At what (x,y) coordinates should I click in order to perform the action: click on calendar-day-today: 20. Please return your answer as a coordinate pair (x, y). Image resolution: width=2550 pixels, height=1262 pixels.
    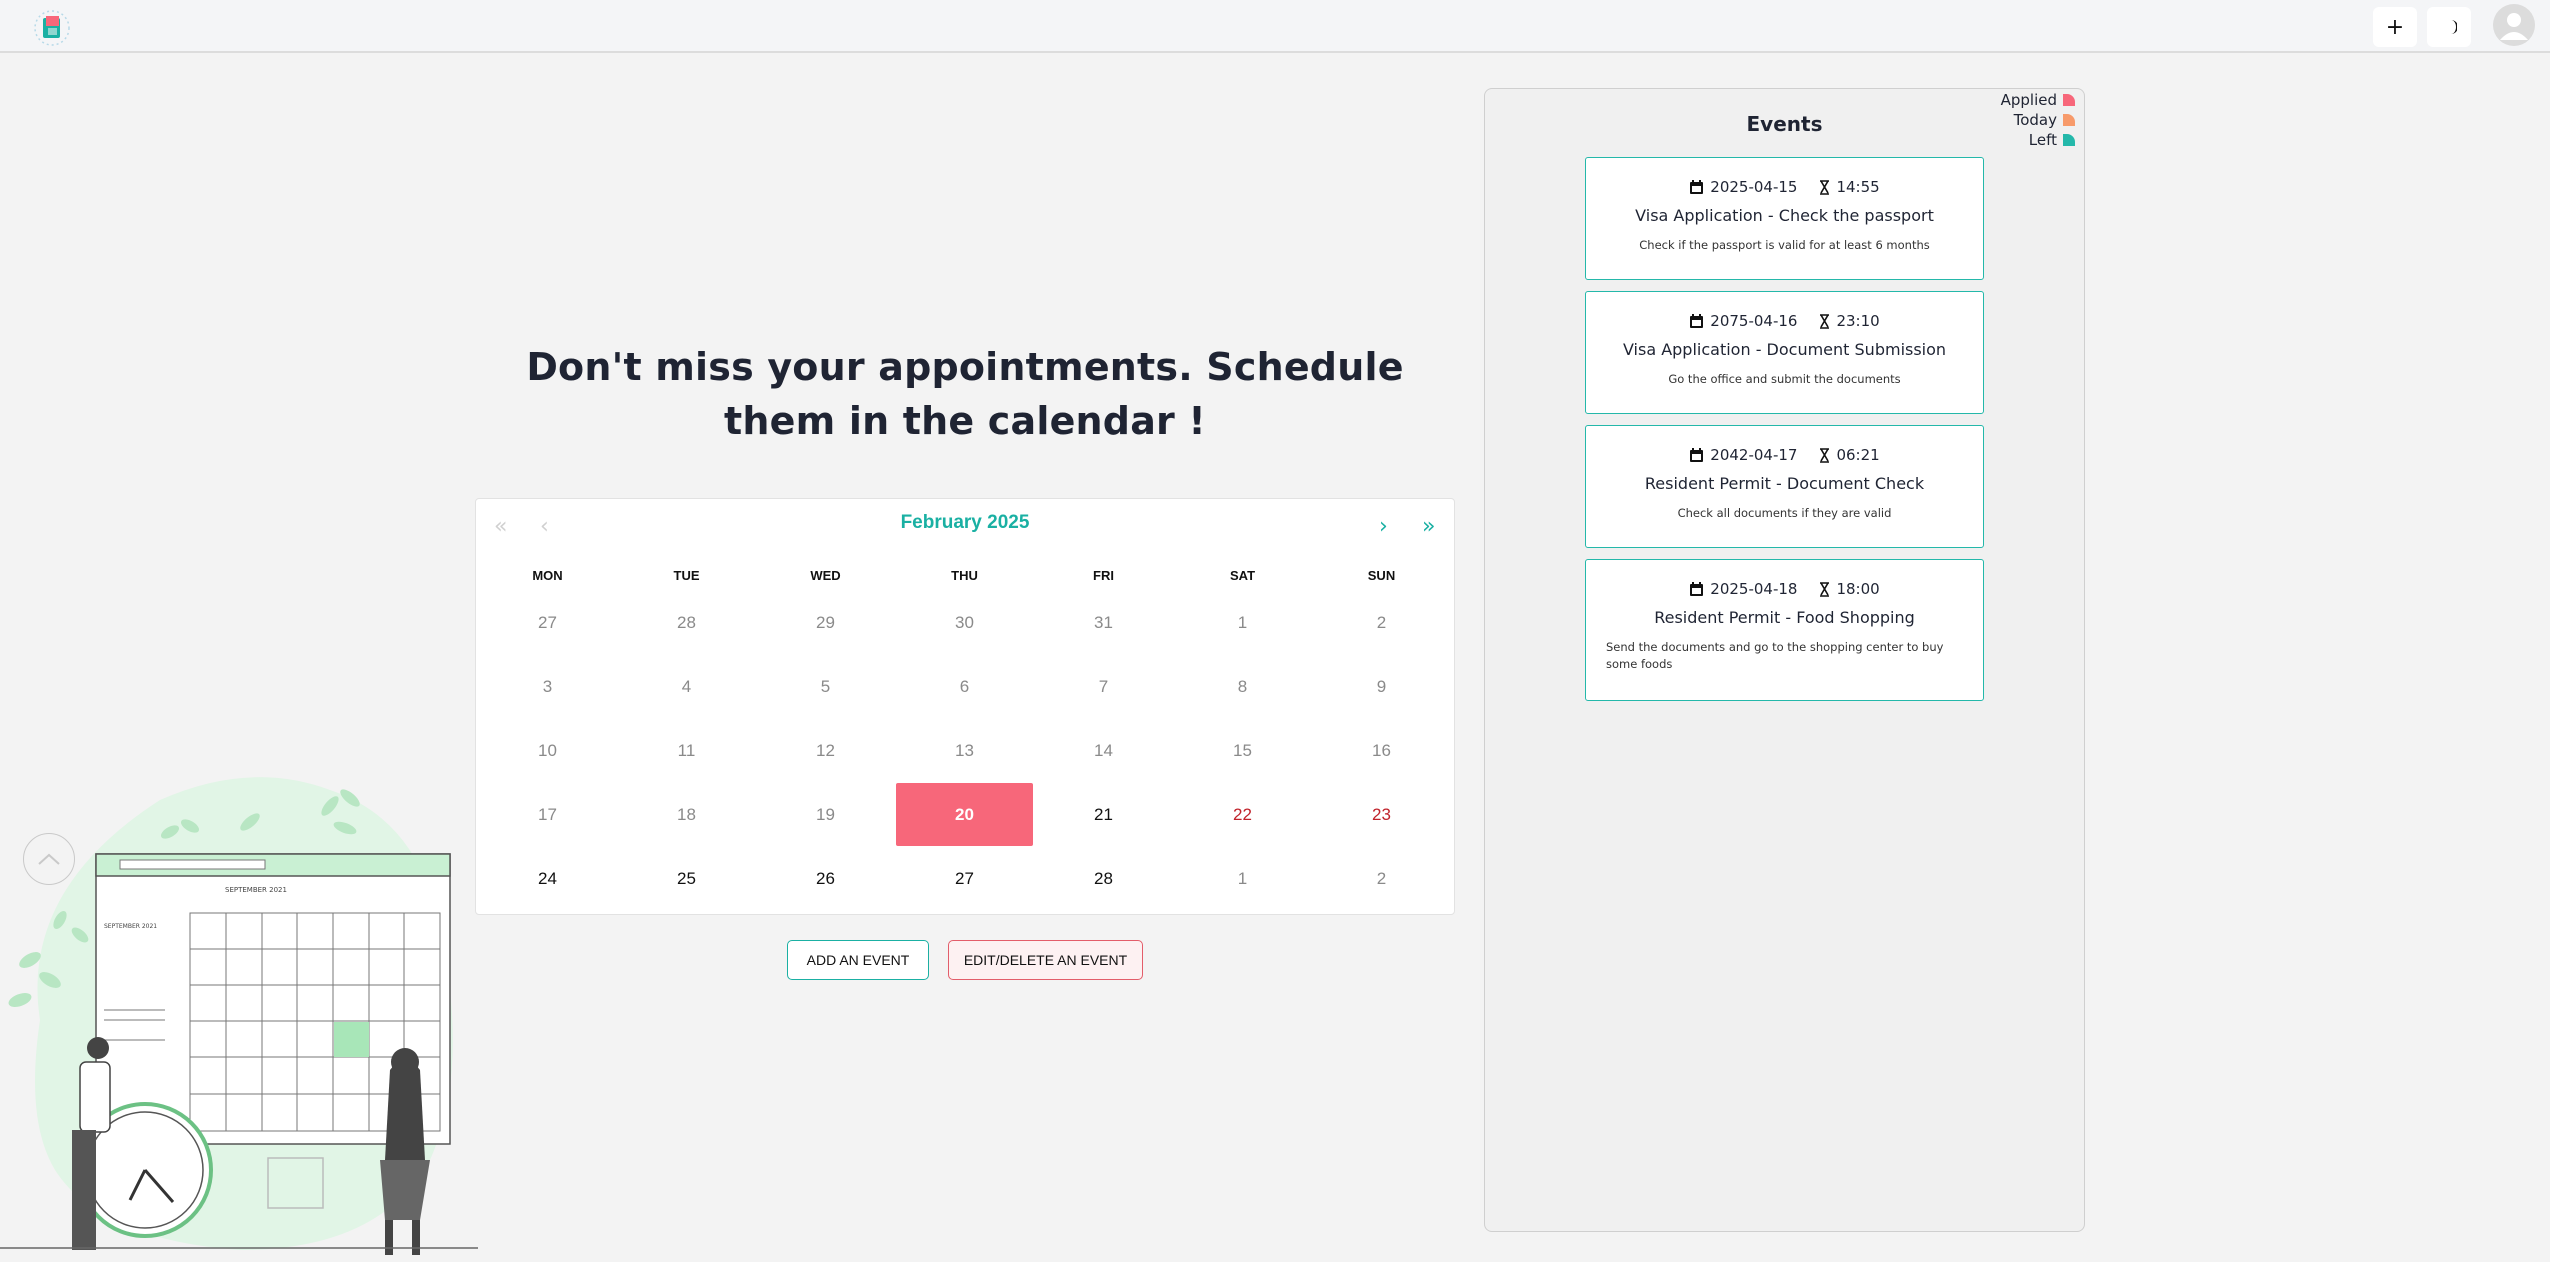
    Looking at the image, I should click on (964, 814).